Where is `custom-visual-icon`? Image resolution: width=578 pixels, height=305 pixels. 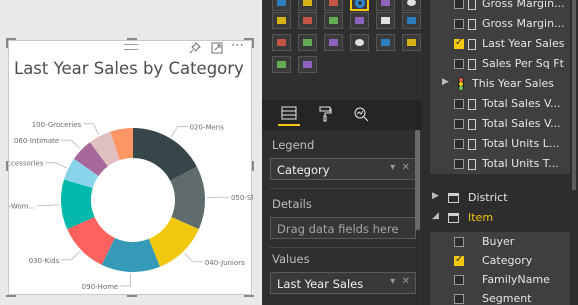
custom-visual-icon is located at coordinates (385, 42).